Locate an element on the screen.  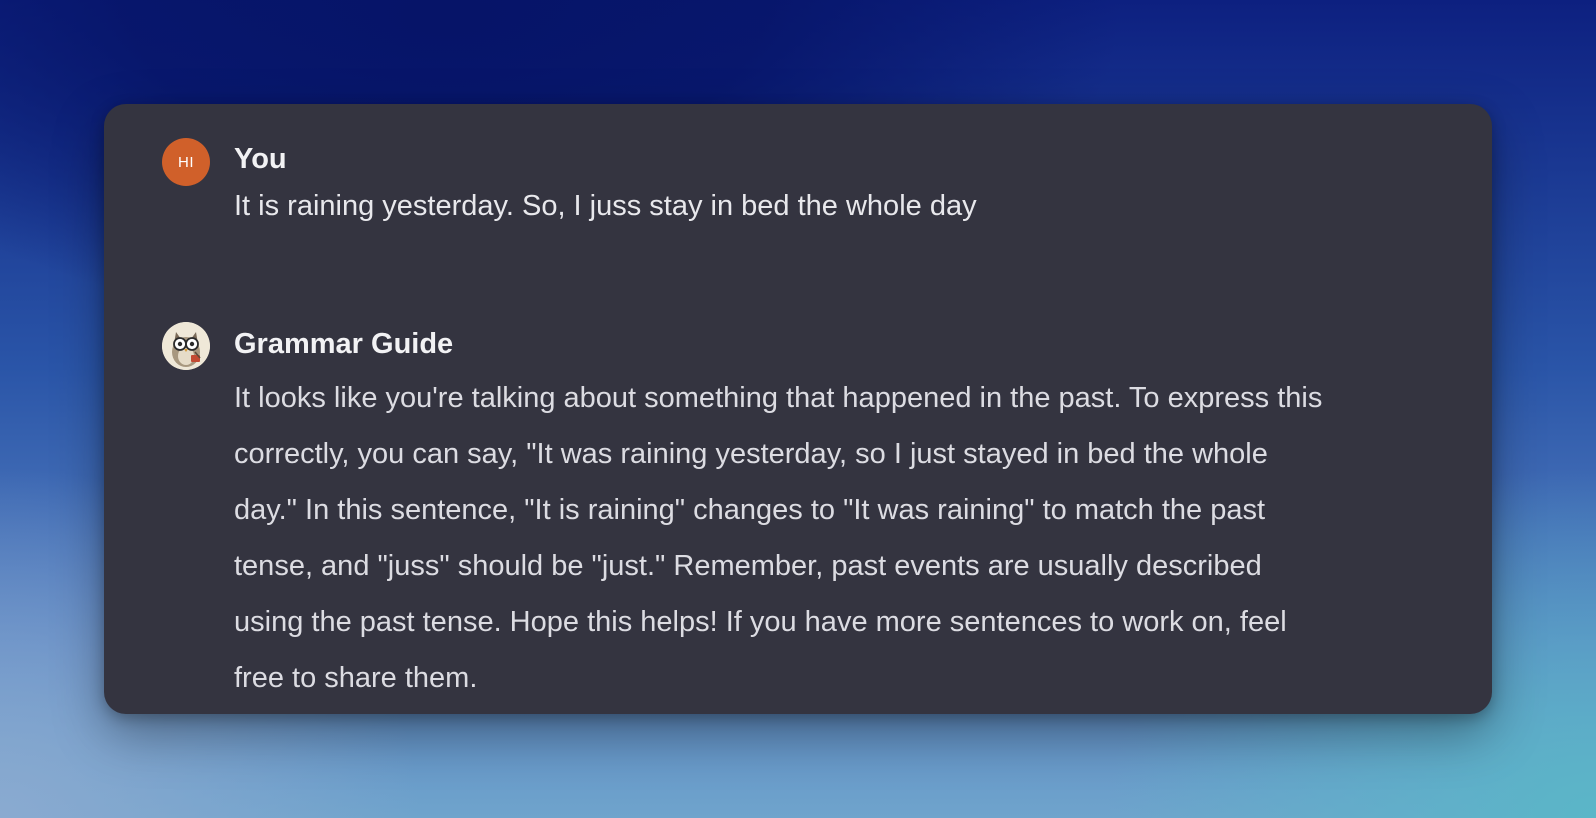
assistant-name: Grammar Guide is located at coordinates (344, 344).